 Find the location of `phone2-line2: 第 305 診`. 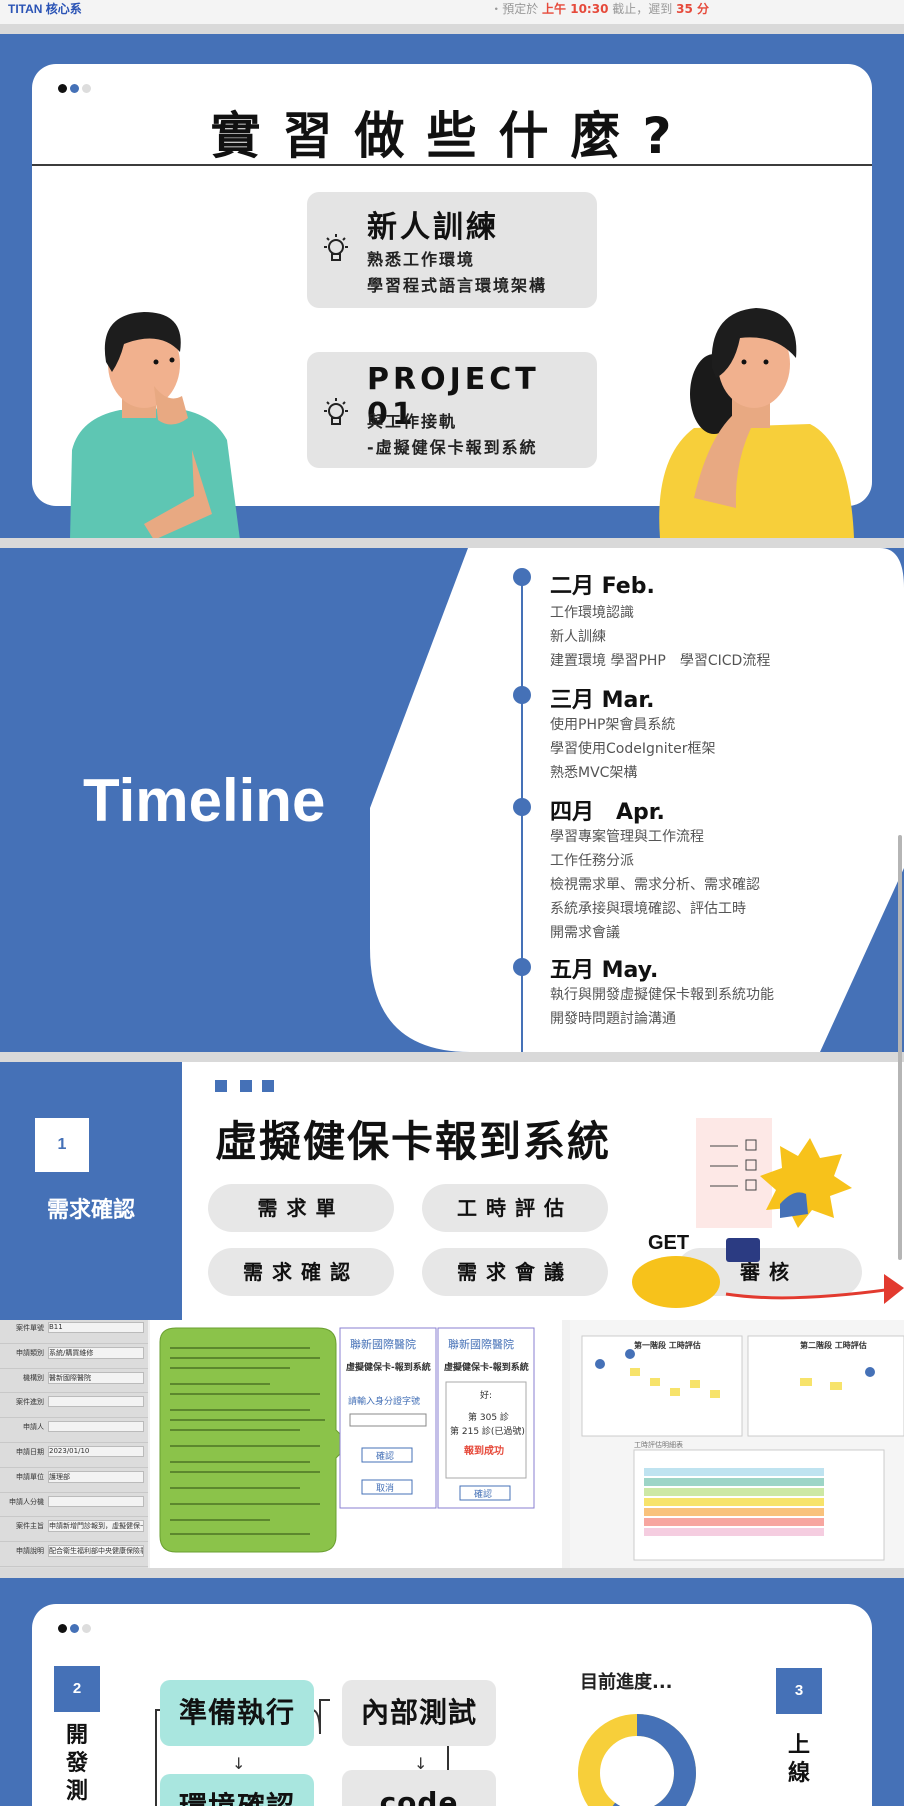

phone2-line2: 第 305 診 is located at coordinates (488, 1418).